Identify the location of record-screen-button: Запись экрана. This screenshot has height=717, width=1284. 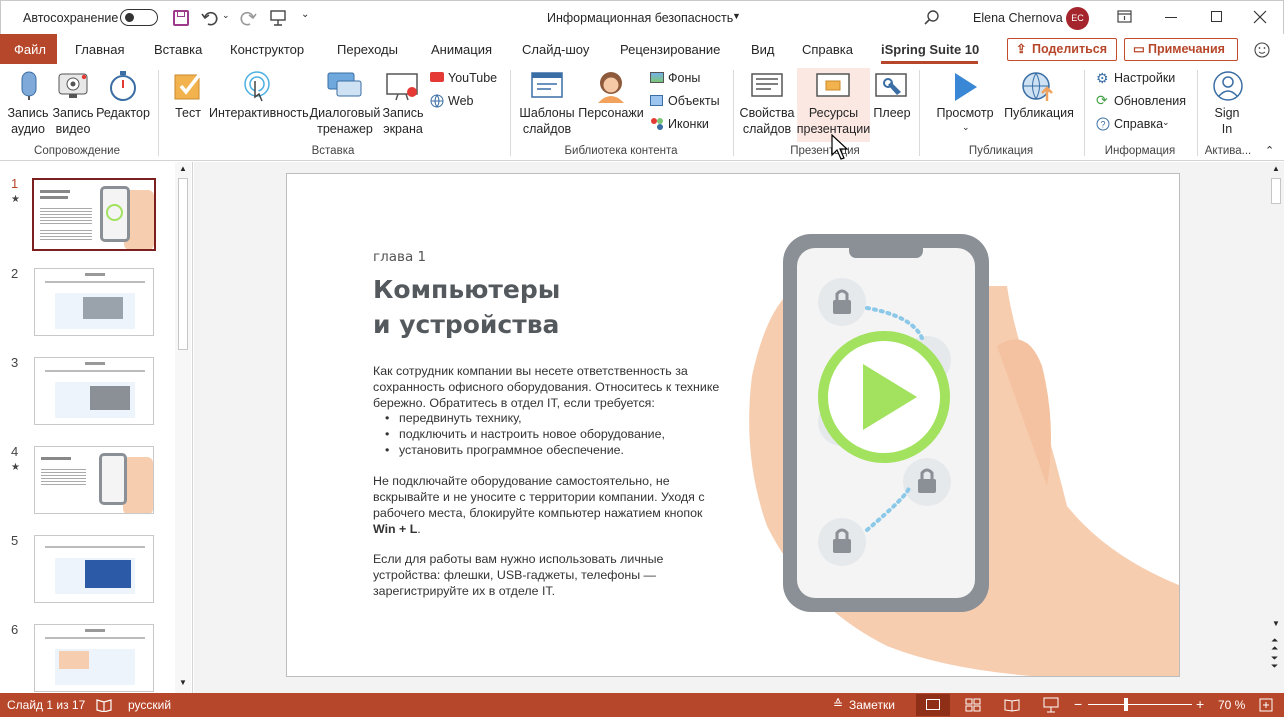
(403, 121).